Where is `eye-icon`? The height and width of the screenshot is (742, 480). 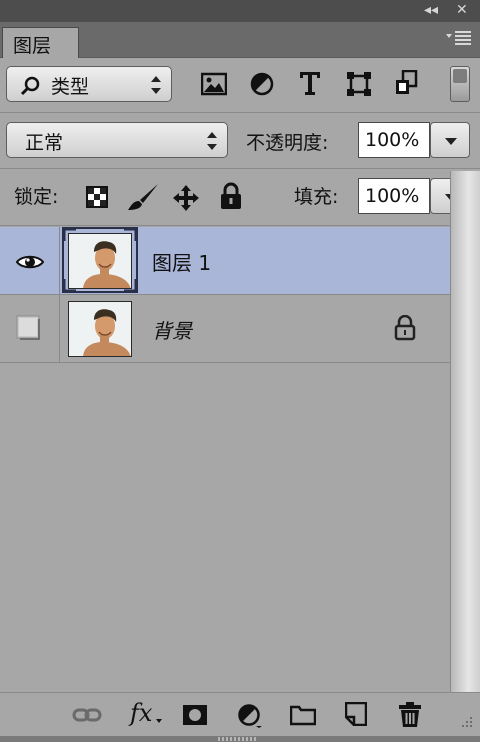 eye-icon is located at coordinates (30, 262).